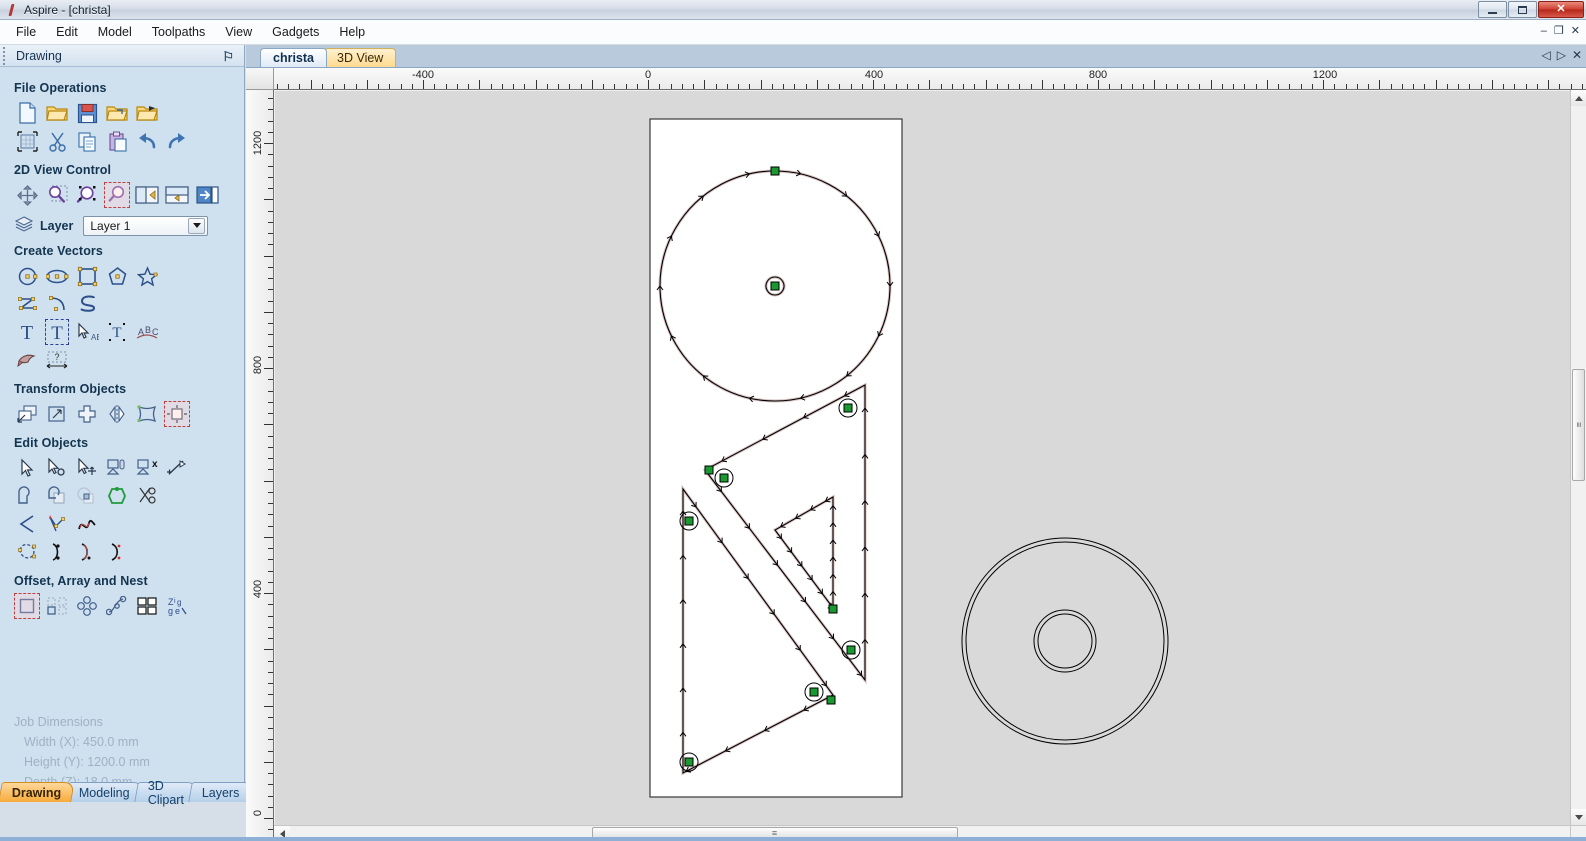 Image resolution: width=1586 pixels, height=841 pixels. Describe the element at coordinates (147, 276) in the screenshot. I see `draw-star-icon` at that location.